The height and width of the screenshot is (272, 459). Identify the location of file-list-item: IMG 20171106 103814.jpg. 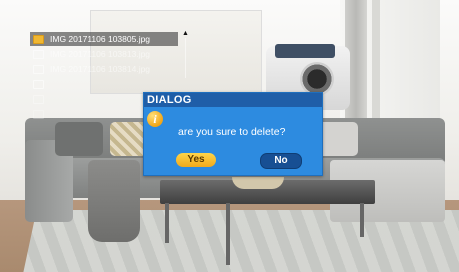
(110, 69).